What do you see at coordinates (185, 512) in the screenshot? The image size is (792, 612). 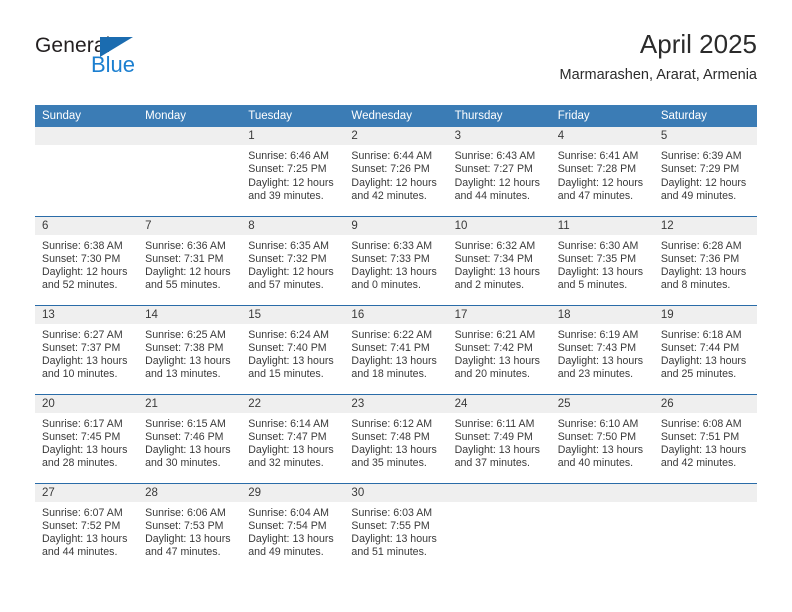 I see `sunrise-time: Sunrise: 6:06 AM` at bounding box center [185, 512].